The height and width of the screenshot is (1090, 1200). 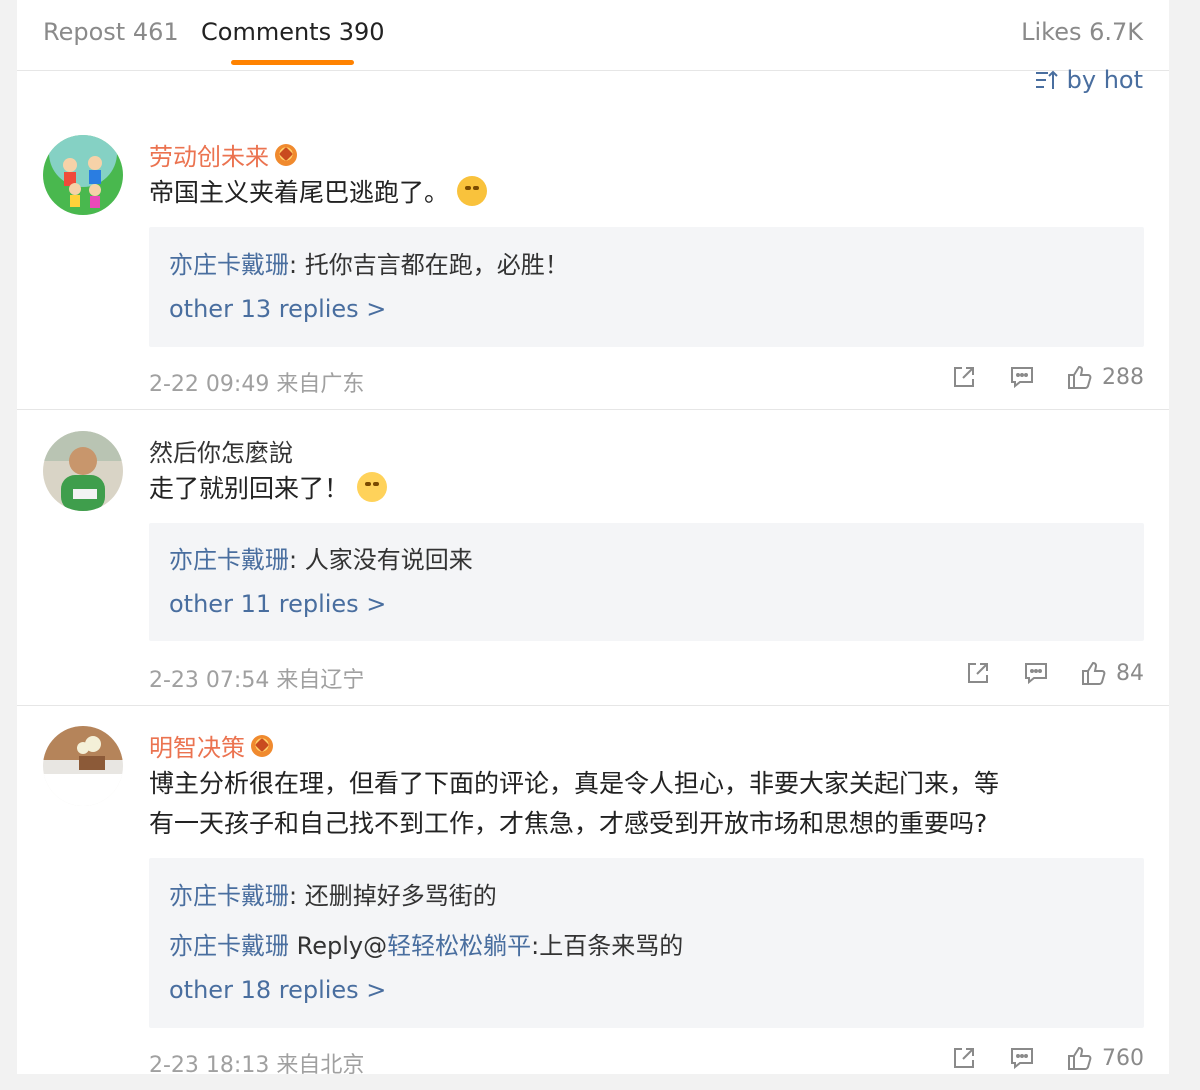 I want to click on reply-text: :上百条来骂的, so click(x=607, y=946).